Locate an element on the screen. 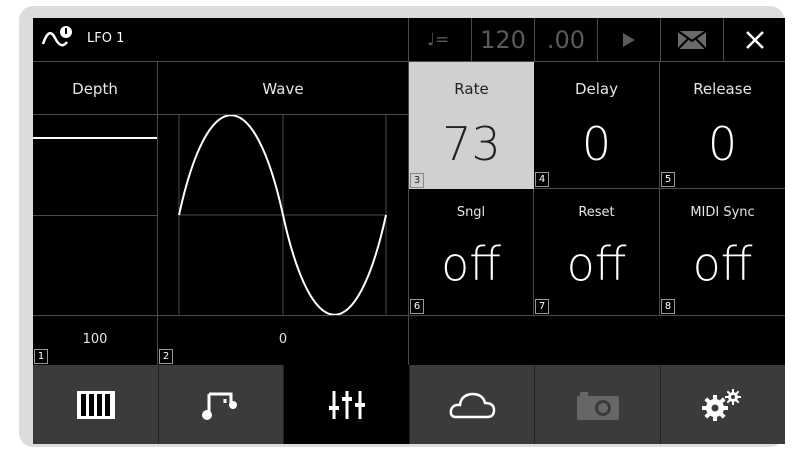  quarter-note-icon: ♩= is located at coordinates (438, 40).